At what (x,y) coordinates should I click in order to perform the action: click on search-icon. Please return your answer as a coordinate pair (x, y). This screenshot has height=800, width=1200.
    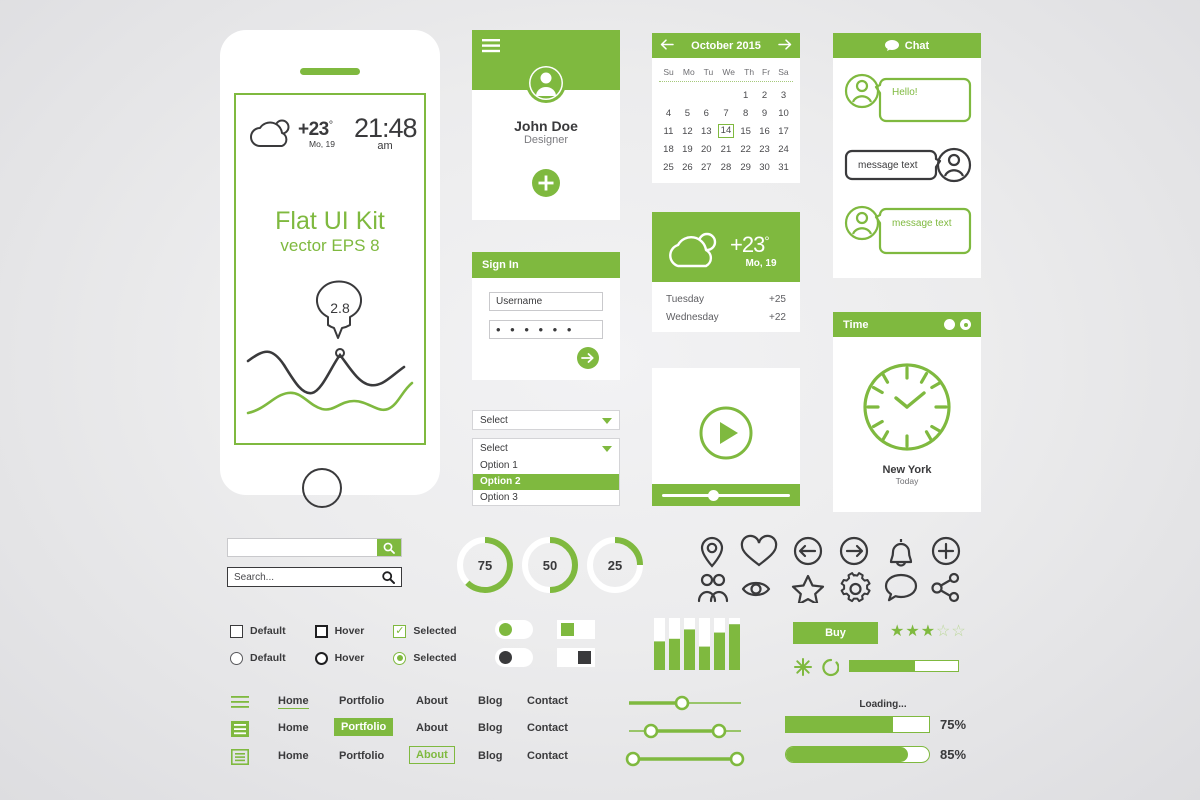
    Looking at the image, I should click on (388, 577).